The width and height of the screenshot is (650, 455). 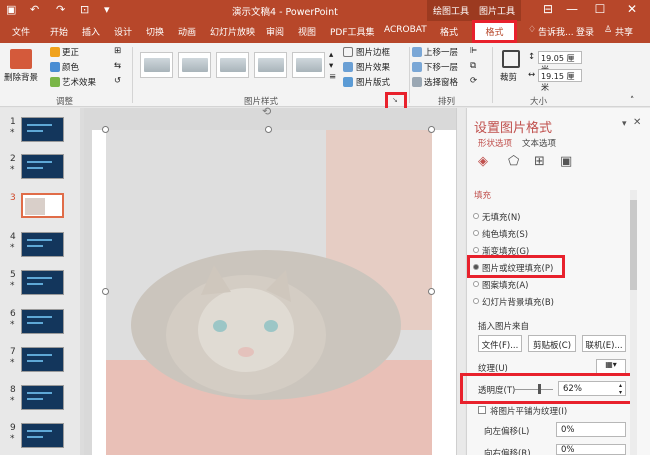 What do you see at coordinates (511, 59) in the screenshot?
I see `crop-icon` at bounding box center [511, 59].